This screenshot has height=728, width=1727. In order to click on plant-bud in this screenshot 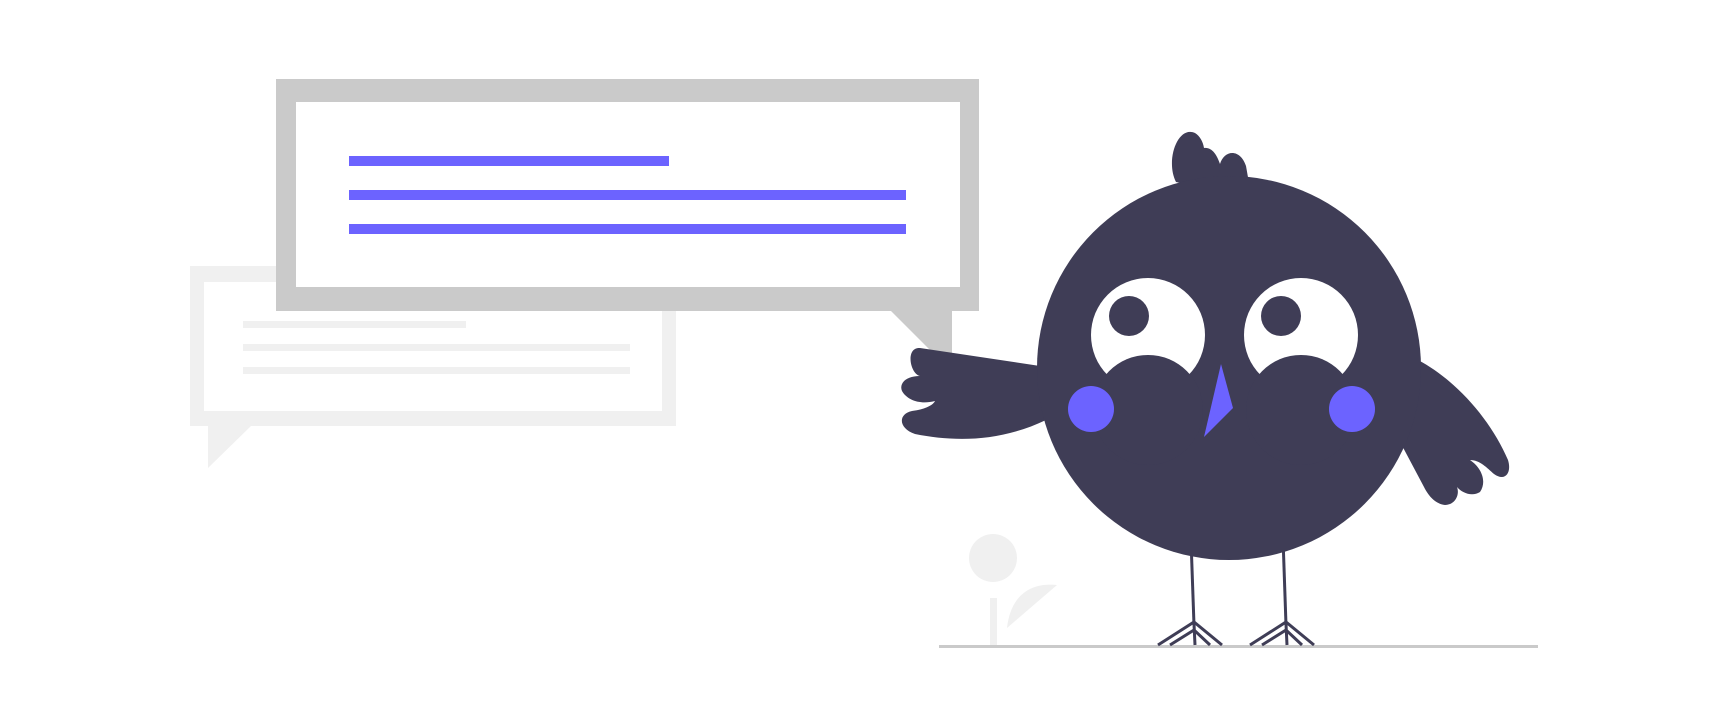, I will do `click(993, 558)`.